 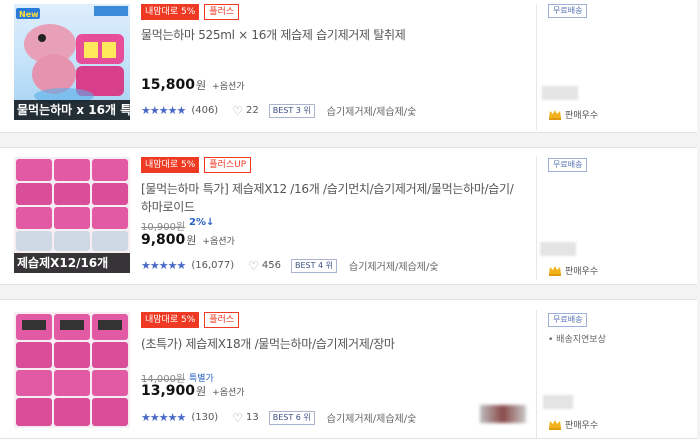 What do you see at coordinates (271, 265) in the screenshot?
I see `like-count: 456` at bounding box center [271, 265].